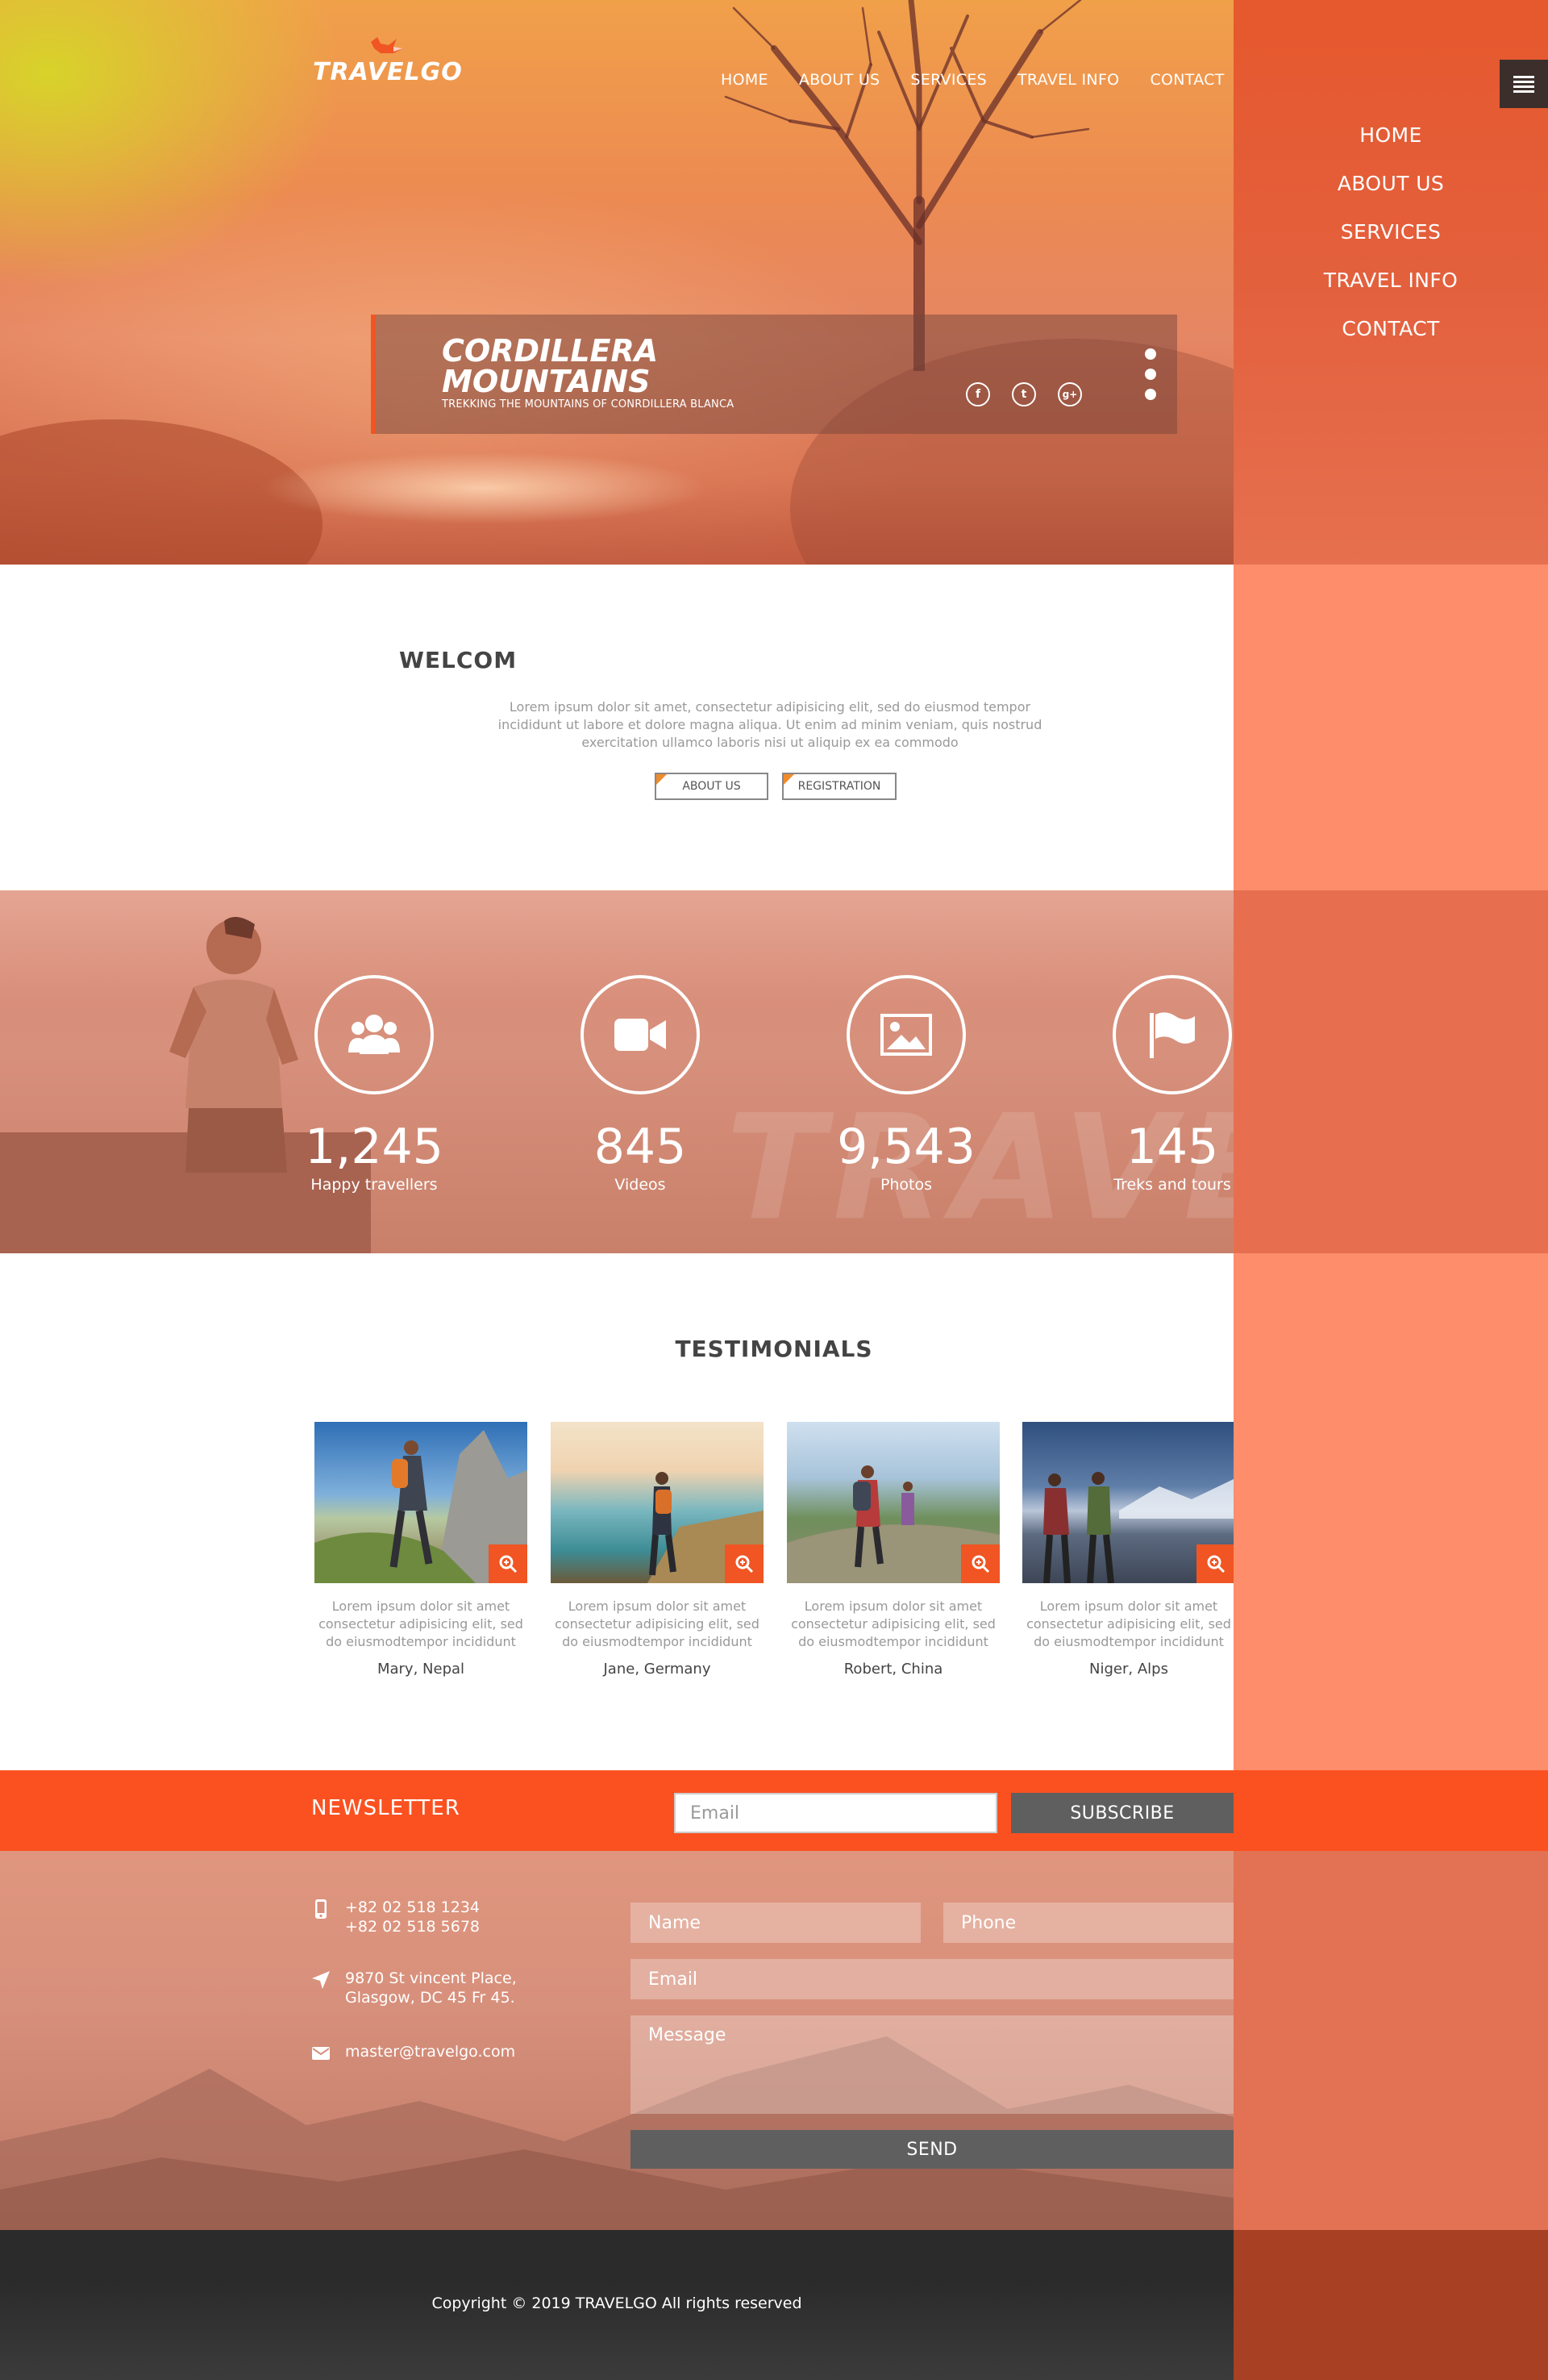 The image size is (1548, 2380). I want to click on side-menu-contact: CONTACT, so click(1391, 329).